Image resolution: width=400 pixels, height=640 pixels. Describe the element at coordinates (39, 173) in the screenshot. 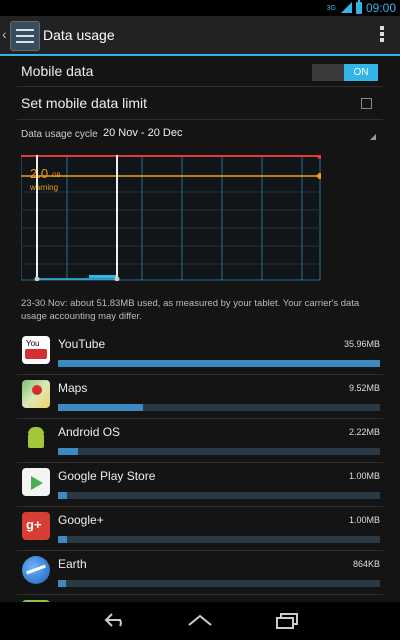

I see `warning-value: 2.0` at that location.